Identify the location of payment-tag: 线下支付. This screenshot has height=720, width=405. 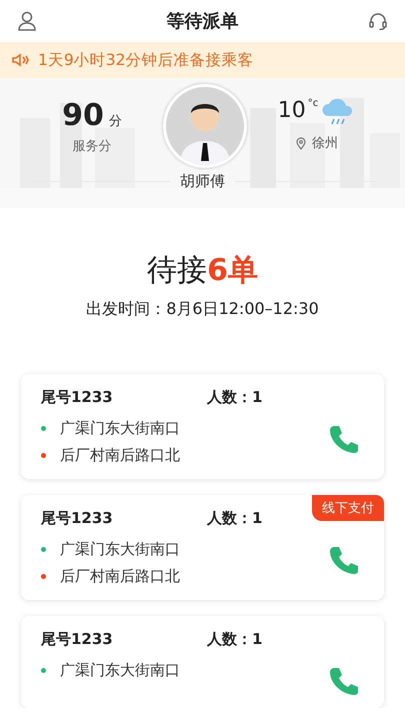
(348, 508).